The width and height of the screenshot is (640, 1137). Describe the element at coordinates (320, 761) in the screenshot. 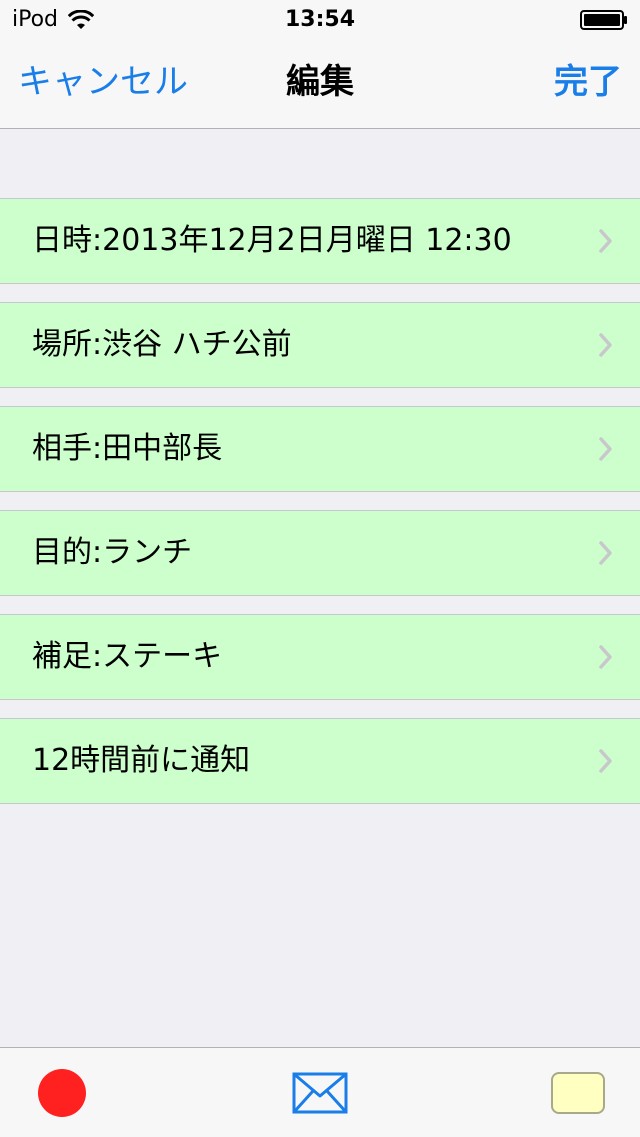

I see `row-notification: 12時間前に通知` at that location.